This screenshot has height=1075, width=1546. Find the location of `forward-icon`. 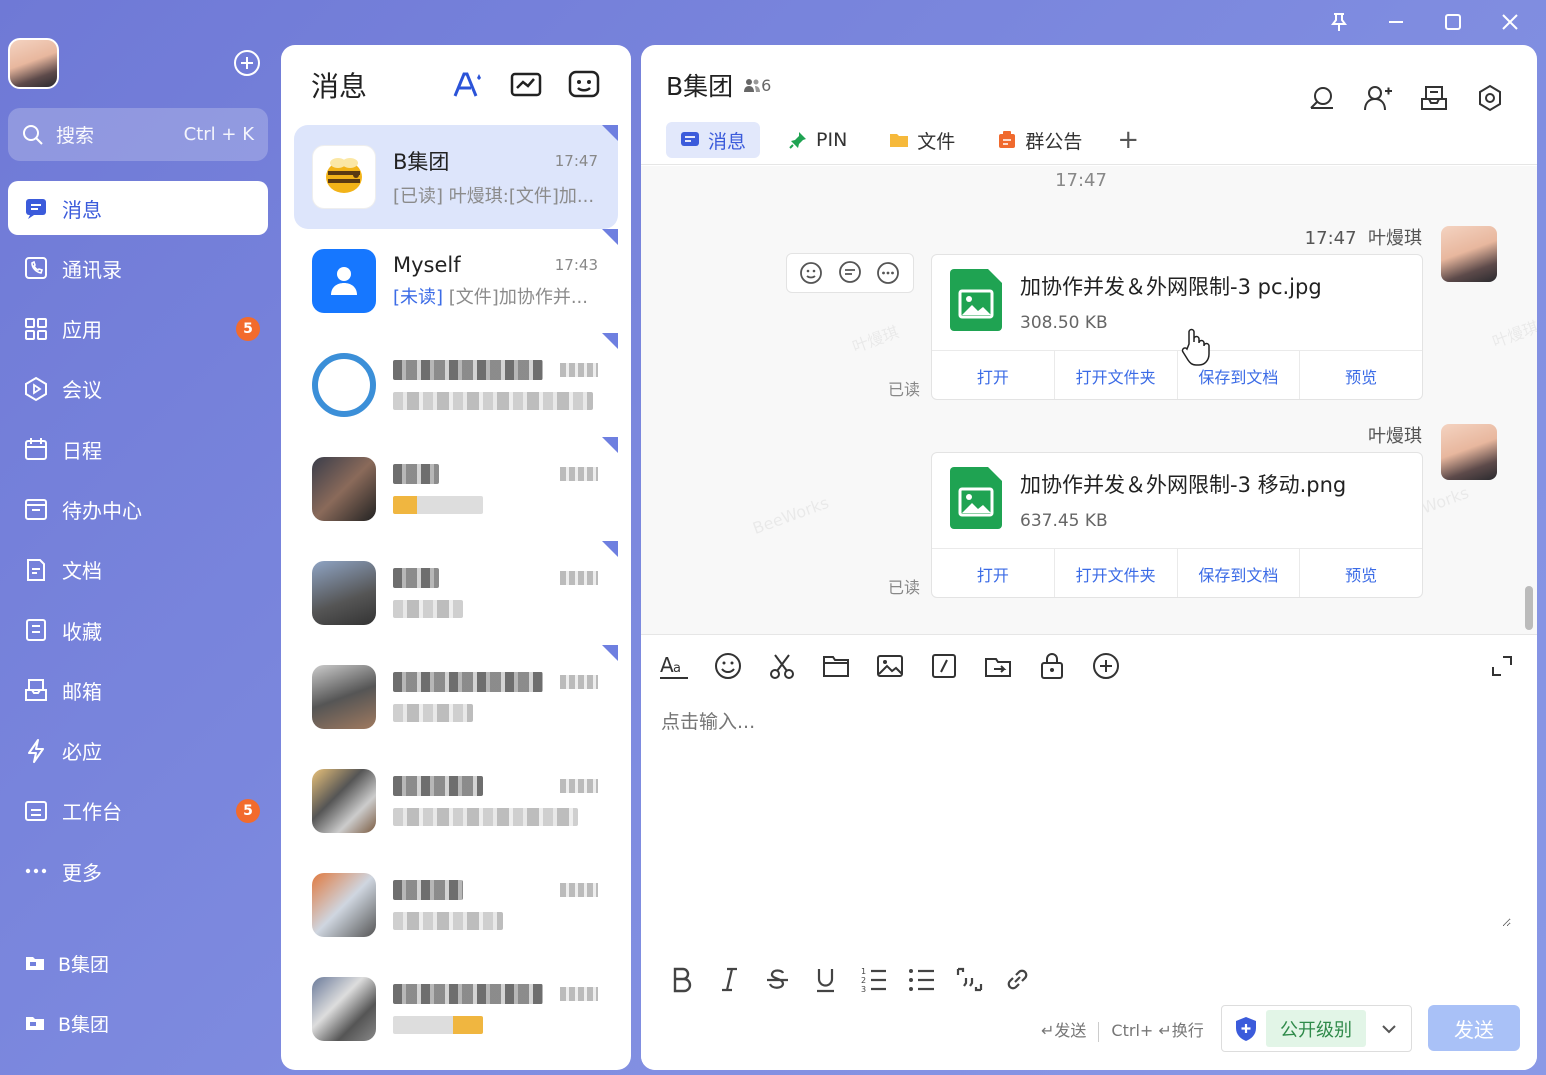

forward-icon is located at coordinates (998, 666).